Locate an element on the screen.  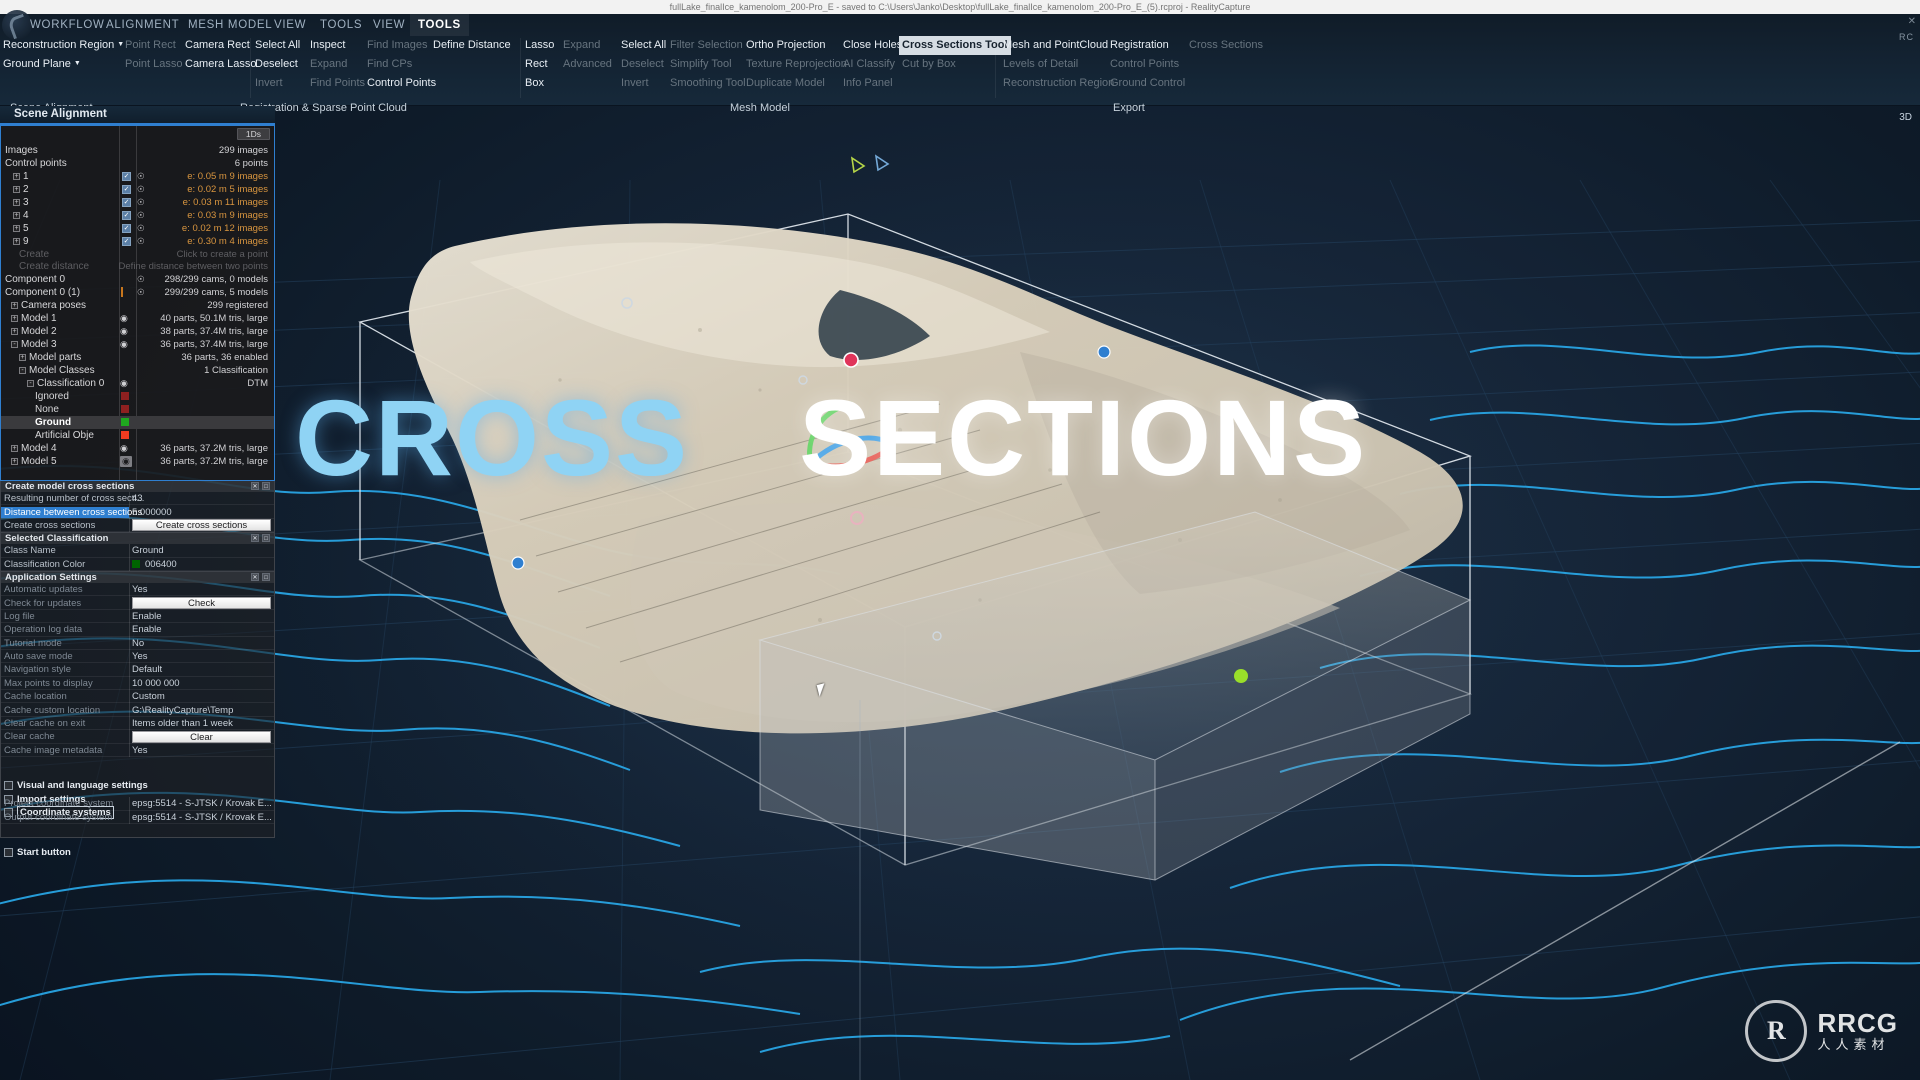
ribbon-item-ai-classify: AI Classify is located at coordinates (869, 64).